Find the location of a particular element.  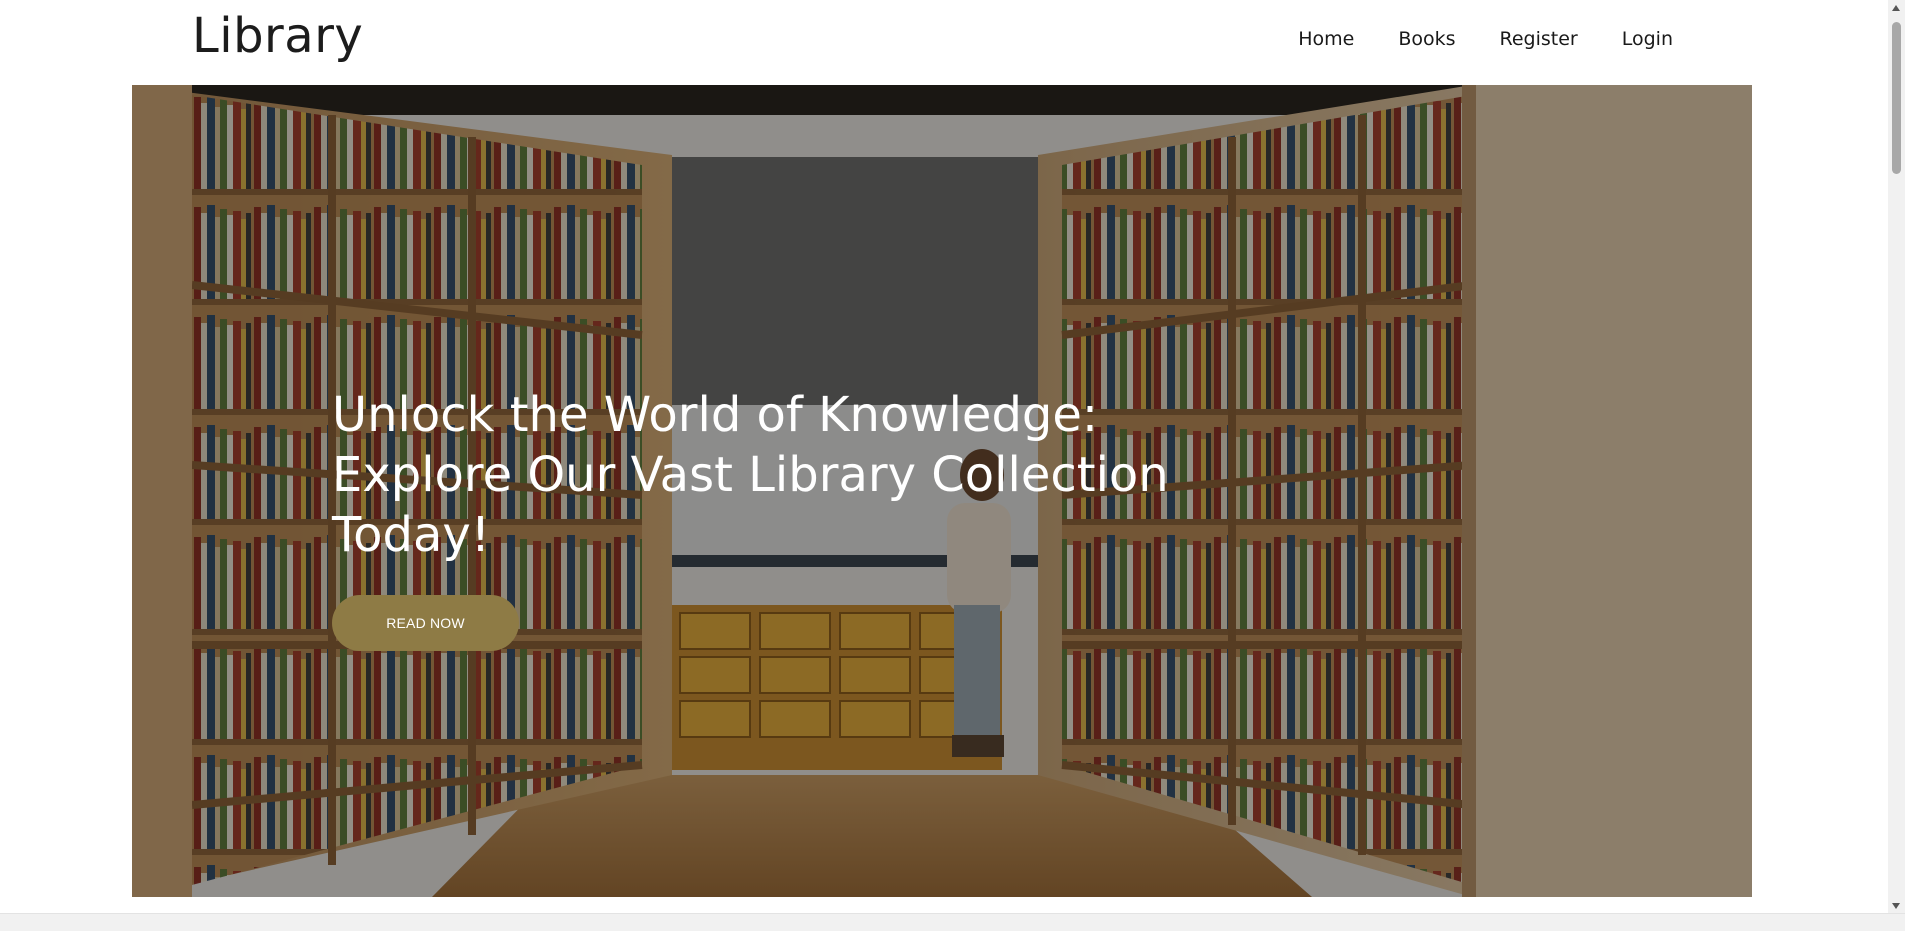

nav-books: Books is located at coordinates (1426, 39).